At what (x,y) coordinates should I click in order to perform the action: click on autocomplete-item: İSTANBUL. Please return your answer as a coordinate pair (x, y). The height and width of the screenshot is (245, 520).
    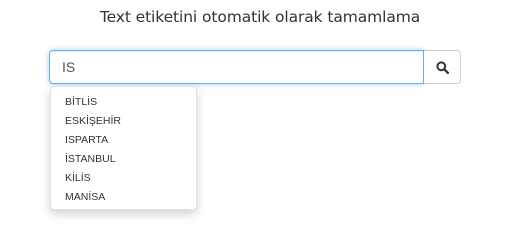
    Looking at the image, I should click on (123, 159).